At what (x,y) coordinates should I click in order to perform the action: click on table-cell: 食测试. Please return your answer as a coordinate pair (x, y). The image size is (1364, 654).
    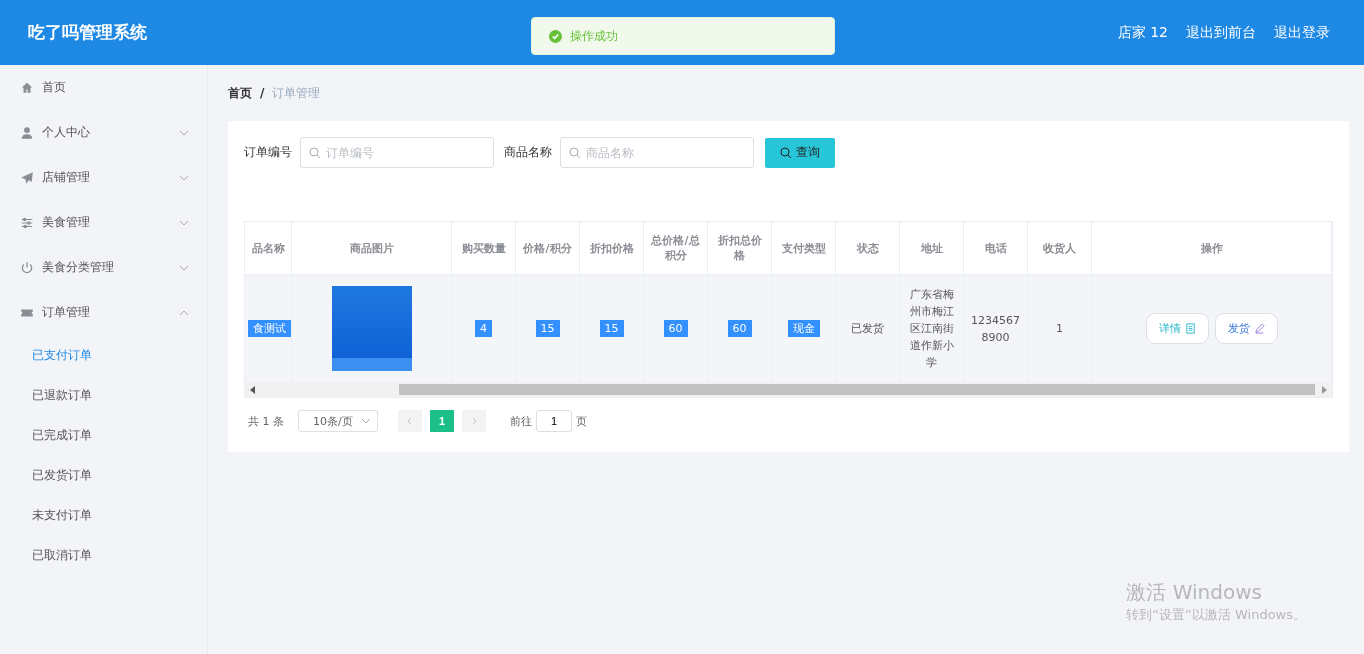
    Looking at the image, I should click on (269, 328).